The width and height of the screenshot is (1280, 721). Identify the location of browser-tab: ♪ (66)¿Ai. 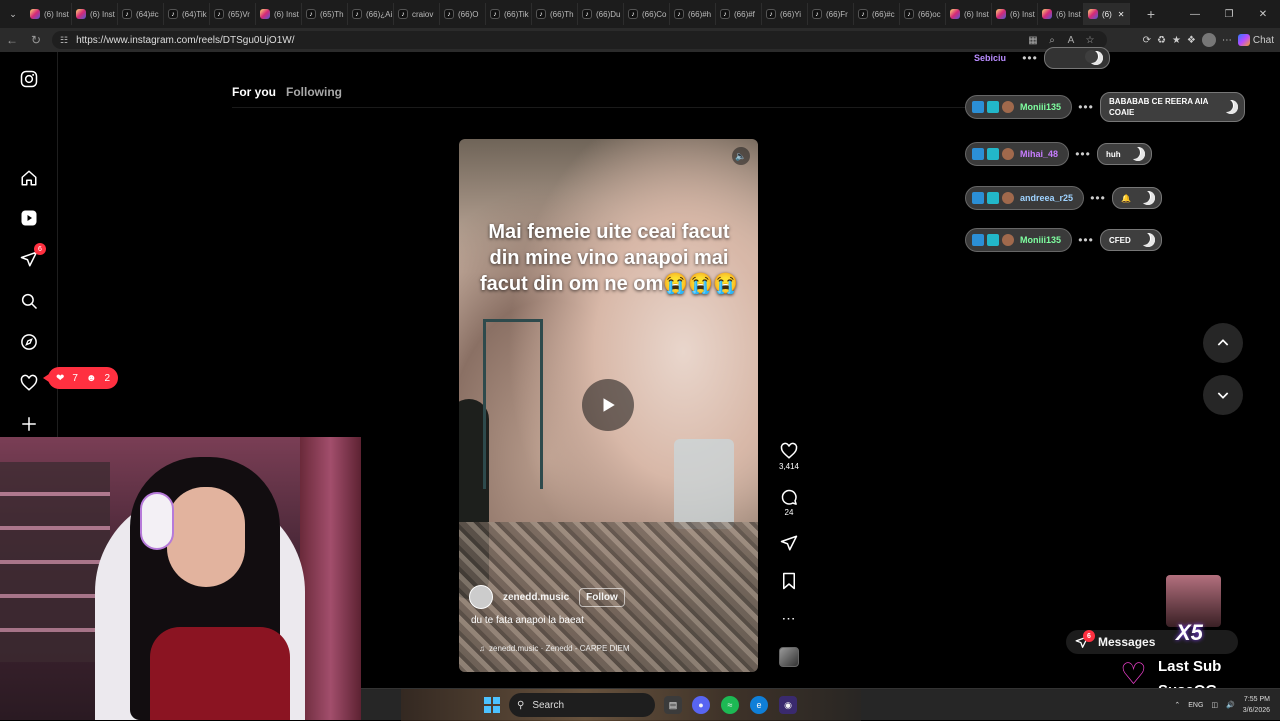
(371, 14).